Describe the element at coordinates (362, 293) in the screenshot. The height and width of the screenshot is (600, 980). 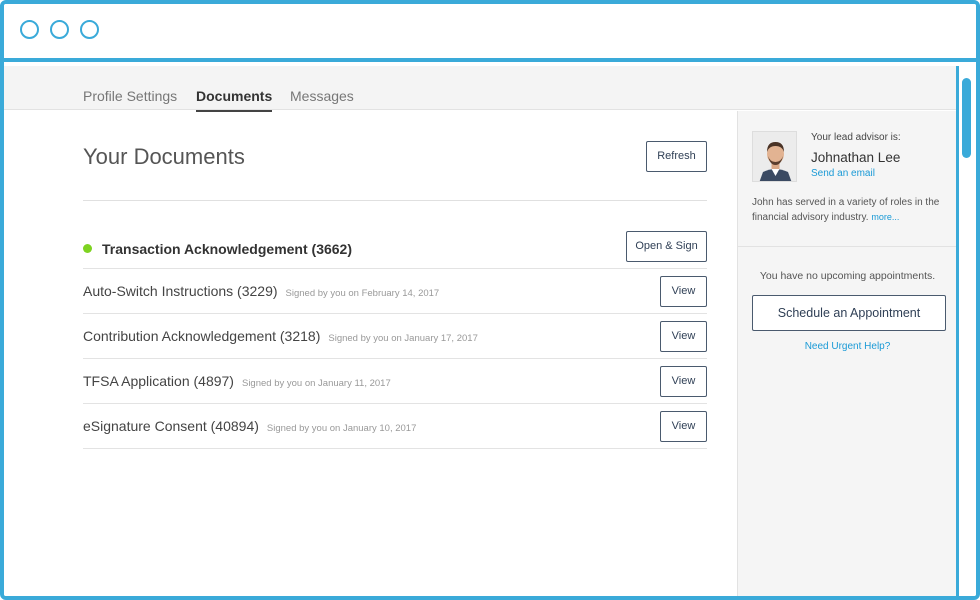
I see `signed-date: Signed by you on February 14, 2017` at that location.